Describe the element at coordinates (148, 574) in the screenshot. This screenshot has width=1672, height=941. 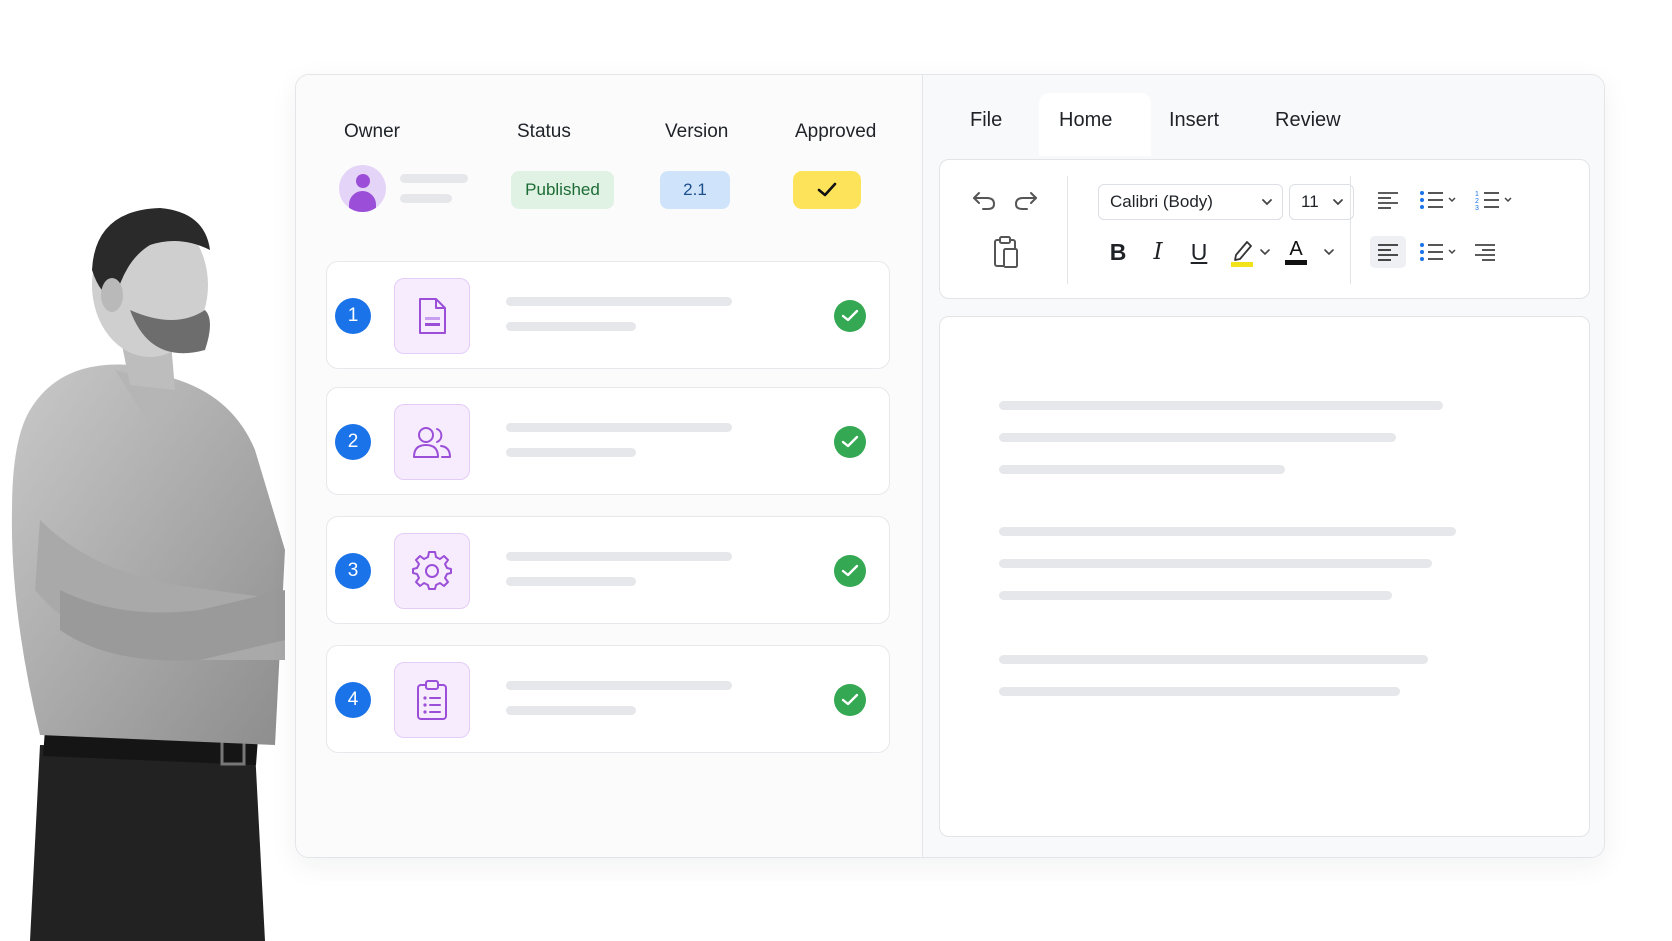
I see `person-photo` at that location.